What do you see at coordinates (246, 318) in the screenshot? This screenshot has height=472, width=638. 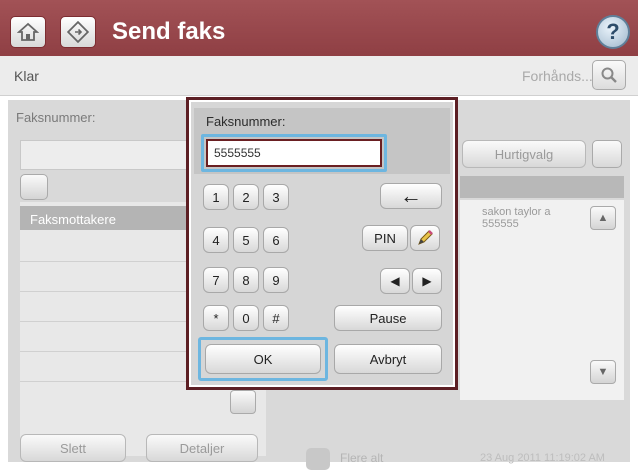 I see `key-0: 0` at bounding box center [246, 318].